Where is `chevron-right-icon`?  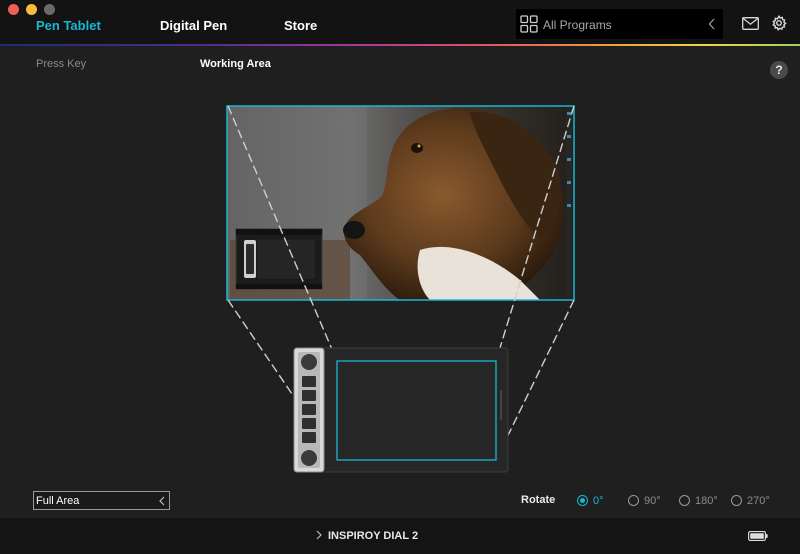 chevron-right-icon is located at coordinates (319, 535).